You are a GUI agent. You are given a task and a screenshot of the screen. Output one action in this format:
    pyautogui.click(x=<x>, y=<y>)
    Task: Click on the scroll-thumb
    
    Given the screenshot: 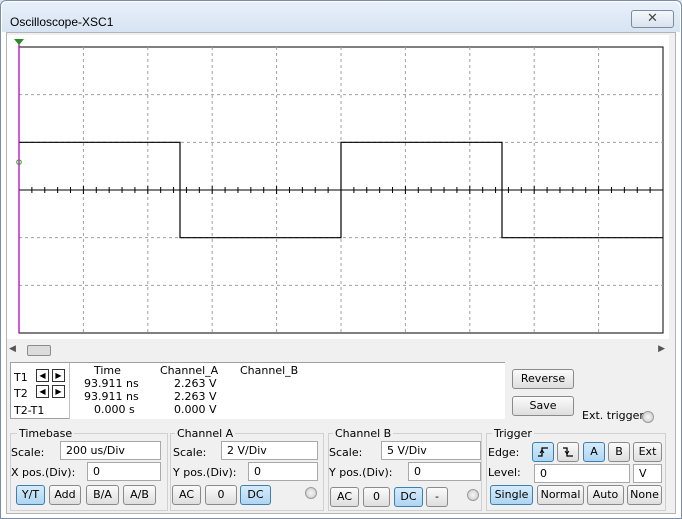 What is the action you would take?
    pyautogui.click(x=39, y=350)
    